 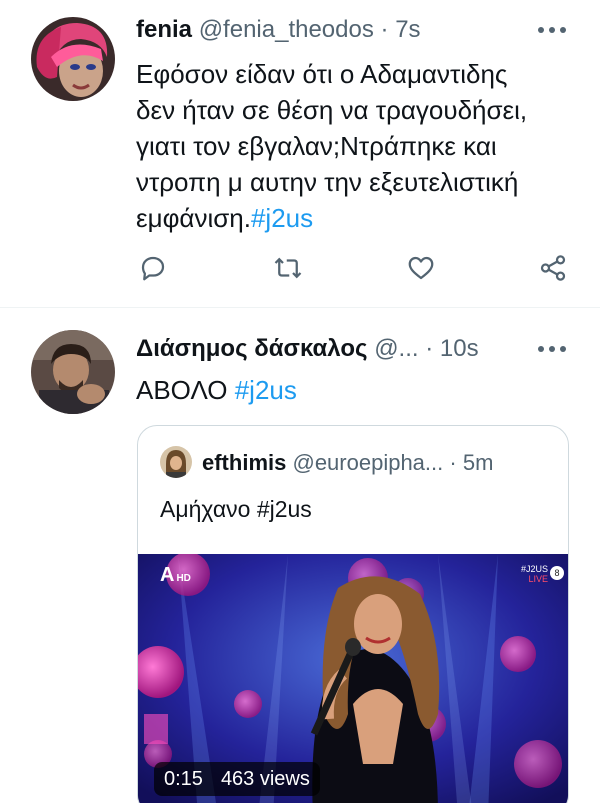 What do you see at coordinates (316, 146) in the screenshot?
I see `tweet-text-line: γιατι τον εβγαλαν;Ντράπηκε και` at bounding box center [316, 146].